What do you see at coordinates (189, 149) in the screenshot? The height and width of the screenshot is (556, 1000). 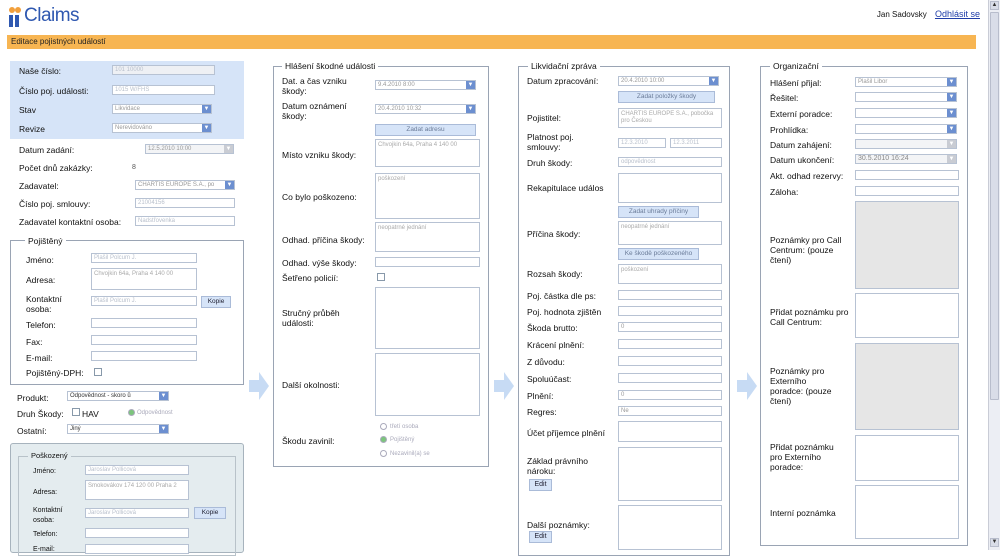 I see `datum-zadani-field: 12.5.2010 10:00 ▼` at bounding box center [189, 149].